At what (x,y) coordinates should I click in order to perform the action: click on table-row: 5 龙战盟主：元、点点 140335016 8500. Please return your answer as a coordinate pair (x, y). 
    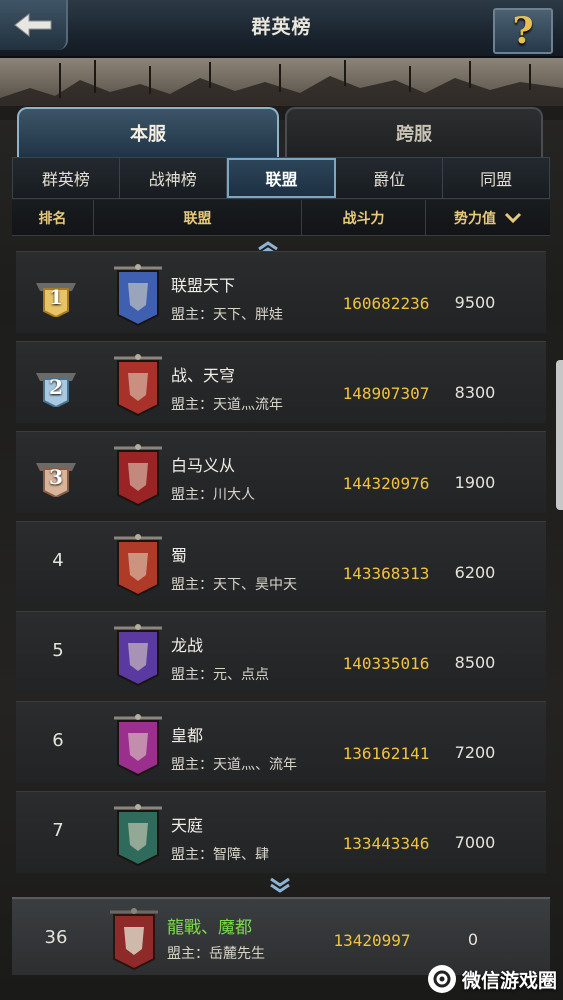
    Looking at the image, I should click on (281, 652).